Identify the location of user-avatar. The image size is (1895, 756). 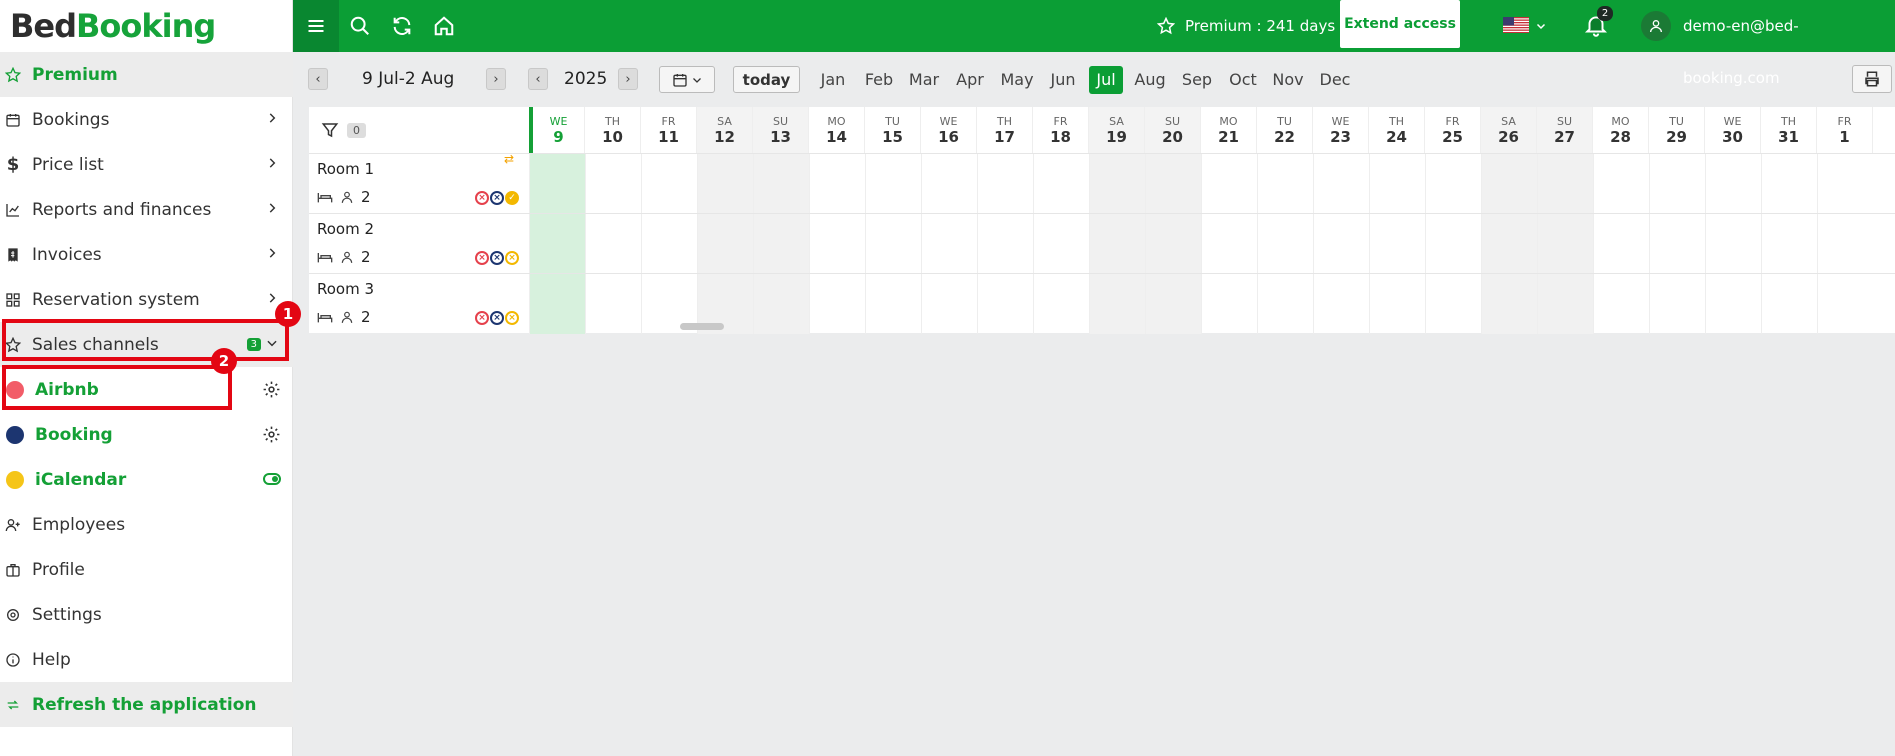
(1656, 26).